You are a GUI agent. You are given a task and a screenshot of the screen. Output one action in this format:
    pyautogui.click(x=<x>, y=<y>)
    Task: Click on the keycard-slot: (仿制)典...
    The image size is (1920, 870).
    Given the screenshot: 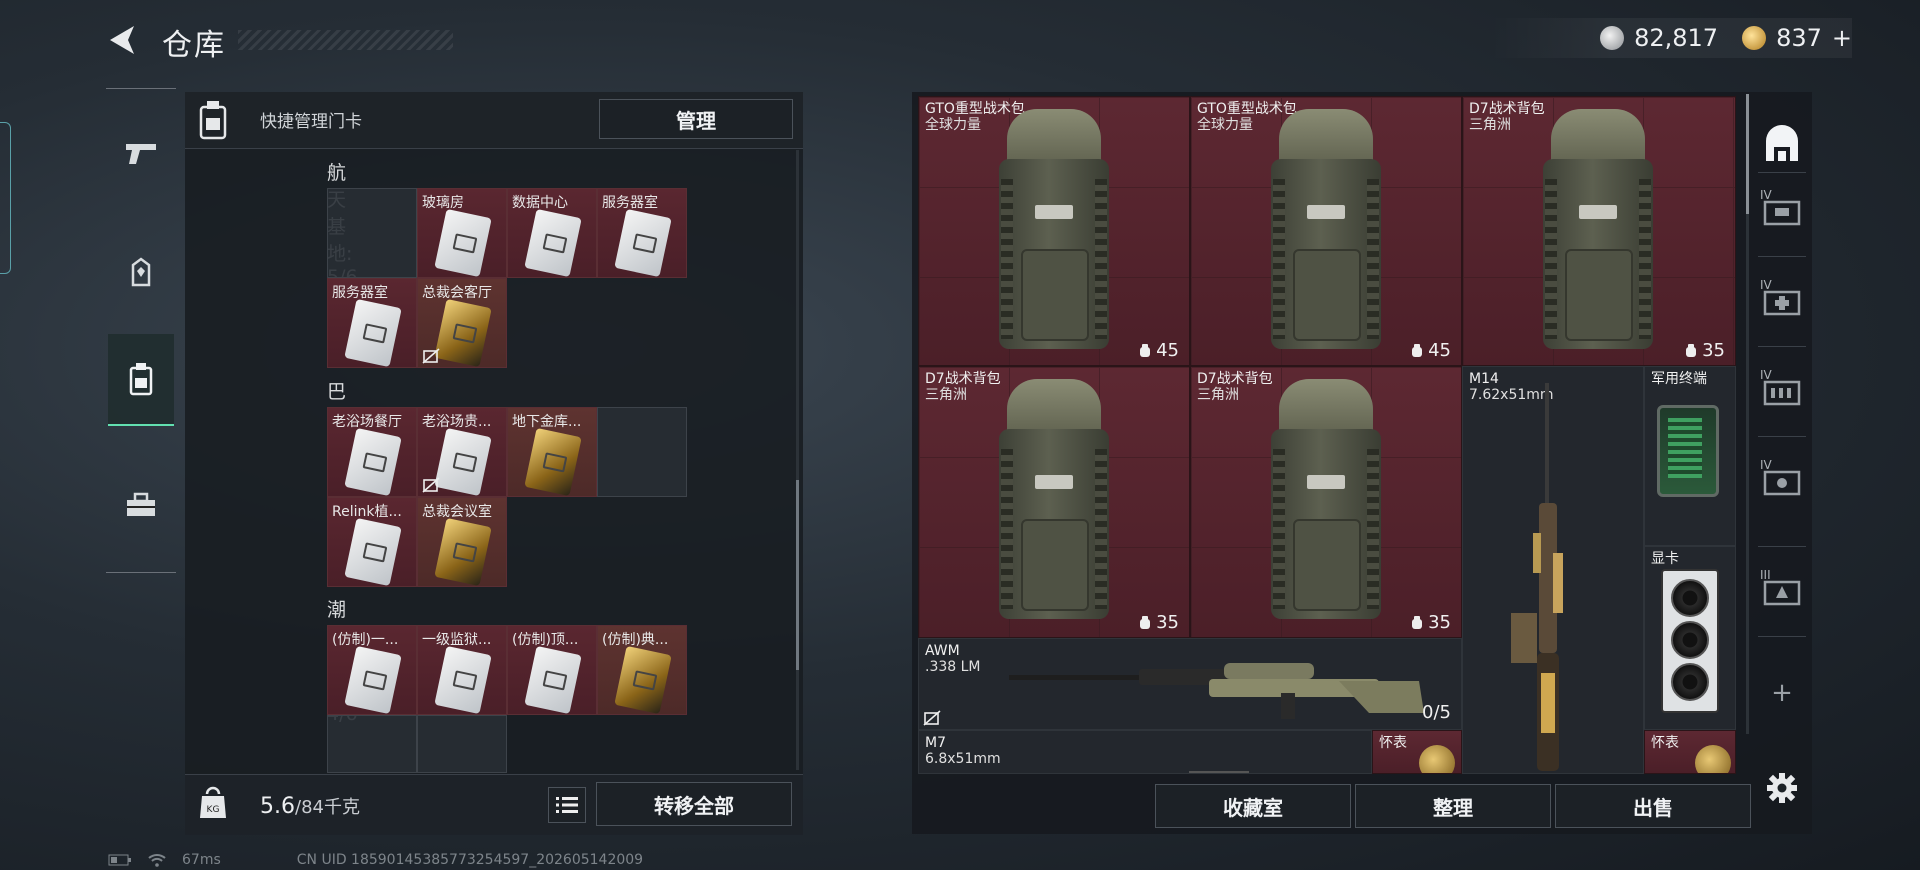 What is the action you would take?
    pyautogui.click(x=642, y=670)
    